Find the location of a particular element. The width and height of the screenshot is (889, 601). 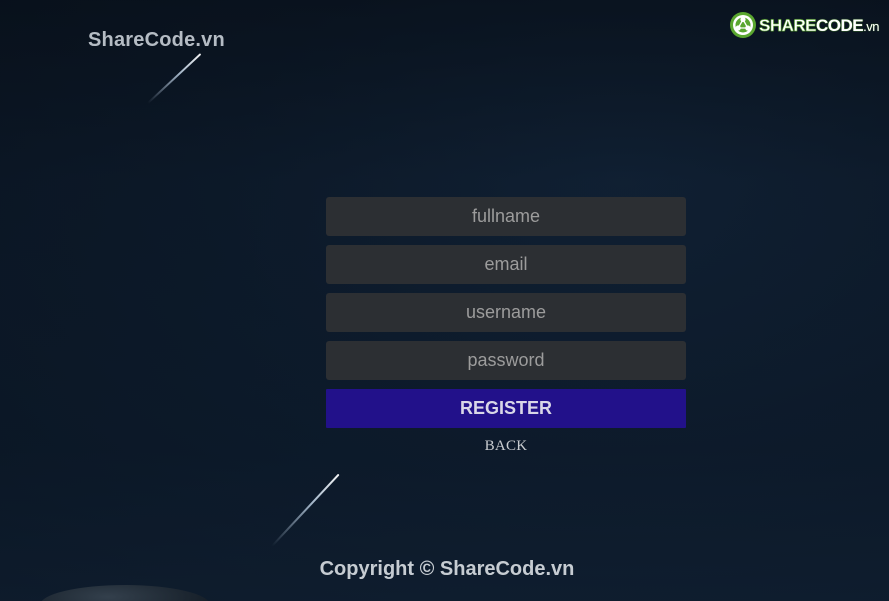

copyright-footer: Copyright © ShareCode.vn is located at coordinates (447, 569).